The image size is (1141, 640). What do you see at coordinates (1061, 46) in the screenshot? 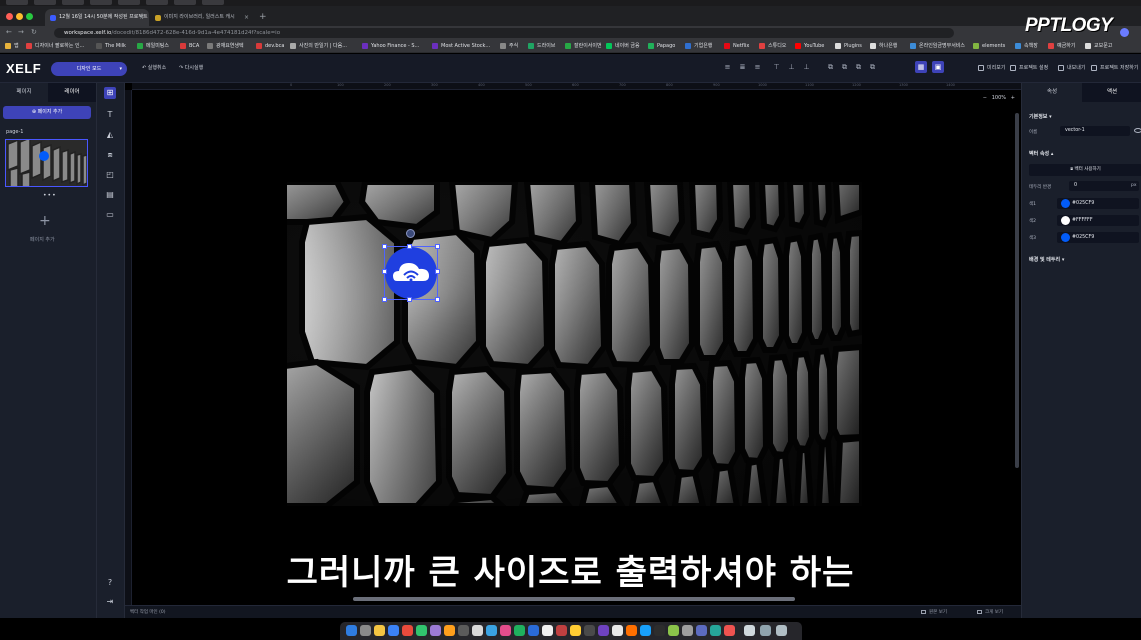
I see `bookmark-item: 예금하기` at bounding box center [1061, 46].